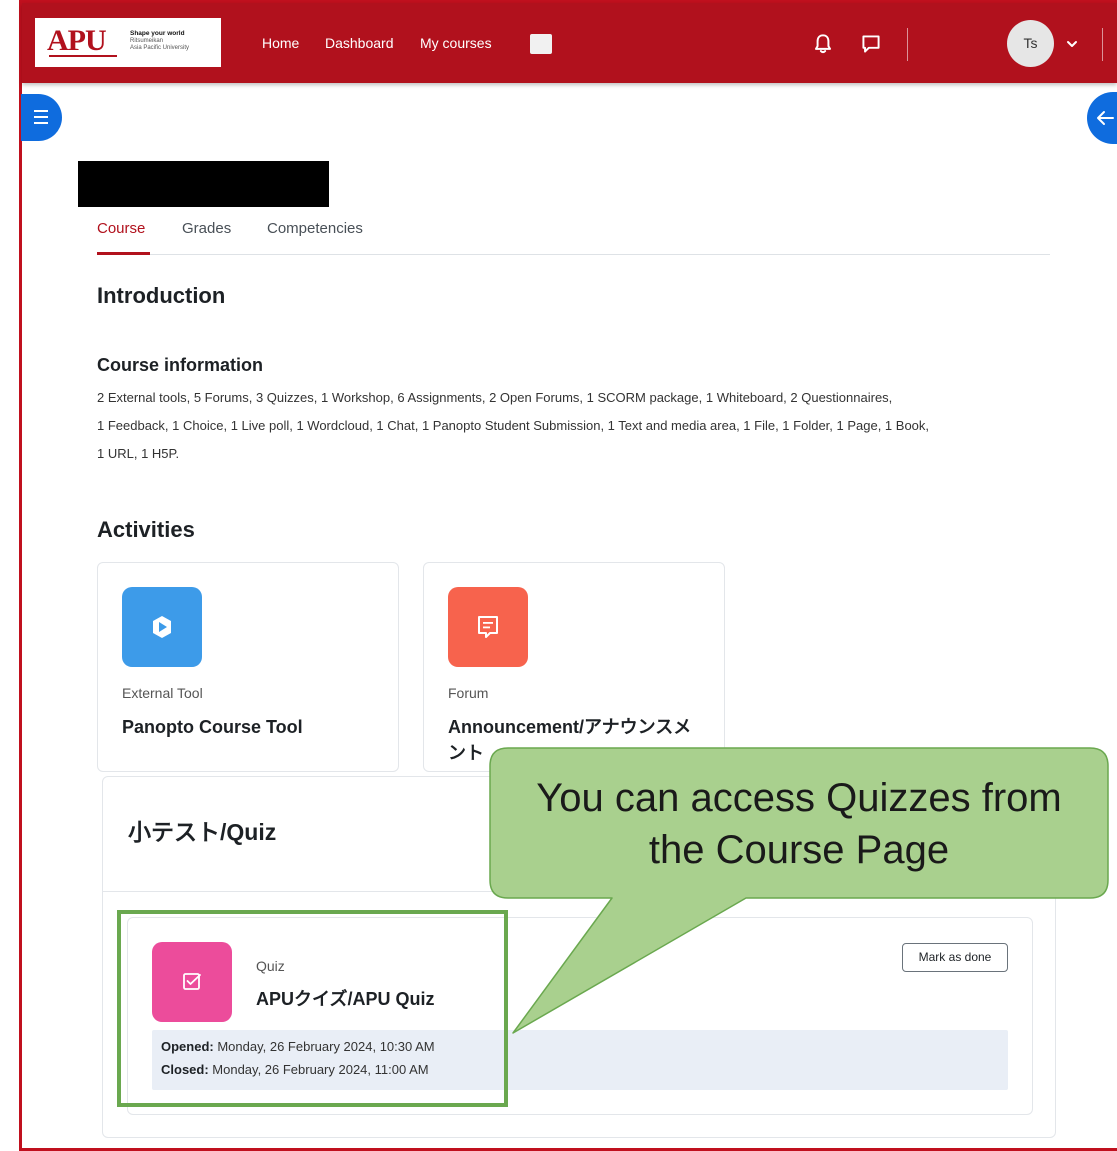 Image resolution: width=1117 pixels, height=1151 pixels. What do you see at coordinates (146, 529) in the screenshot?
I see `section-heading-activities: Activities` at bounding box center [146, 529].